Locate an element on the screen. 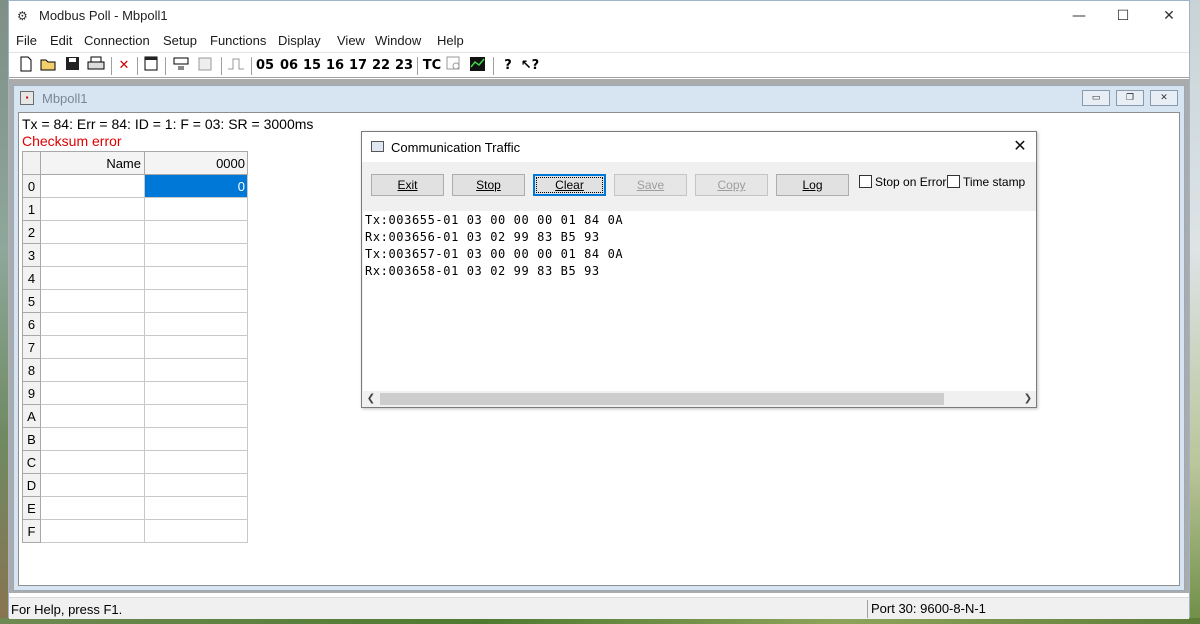  menu-view: View is located at coordinates (351, 40).